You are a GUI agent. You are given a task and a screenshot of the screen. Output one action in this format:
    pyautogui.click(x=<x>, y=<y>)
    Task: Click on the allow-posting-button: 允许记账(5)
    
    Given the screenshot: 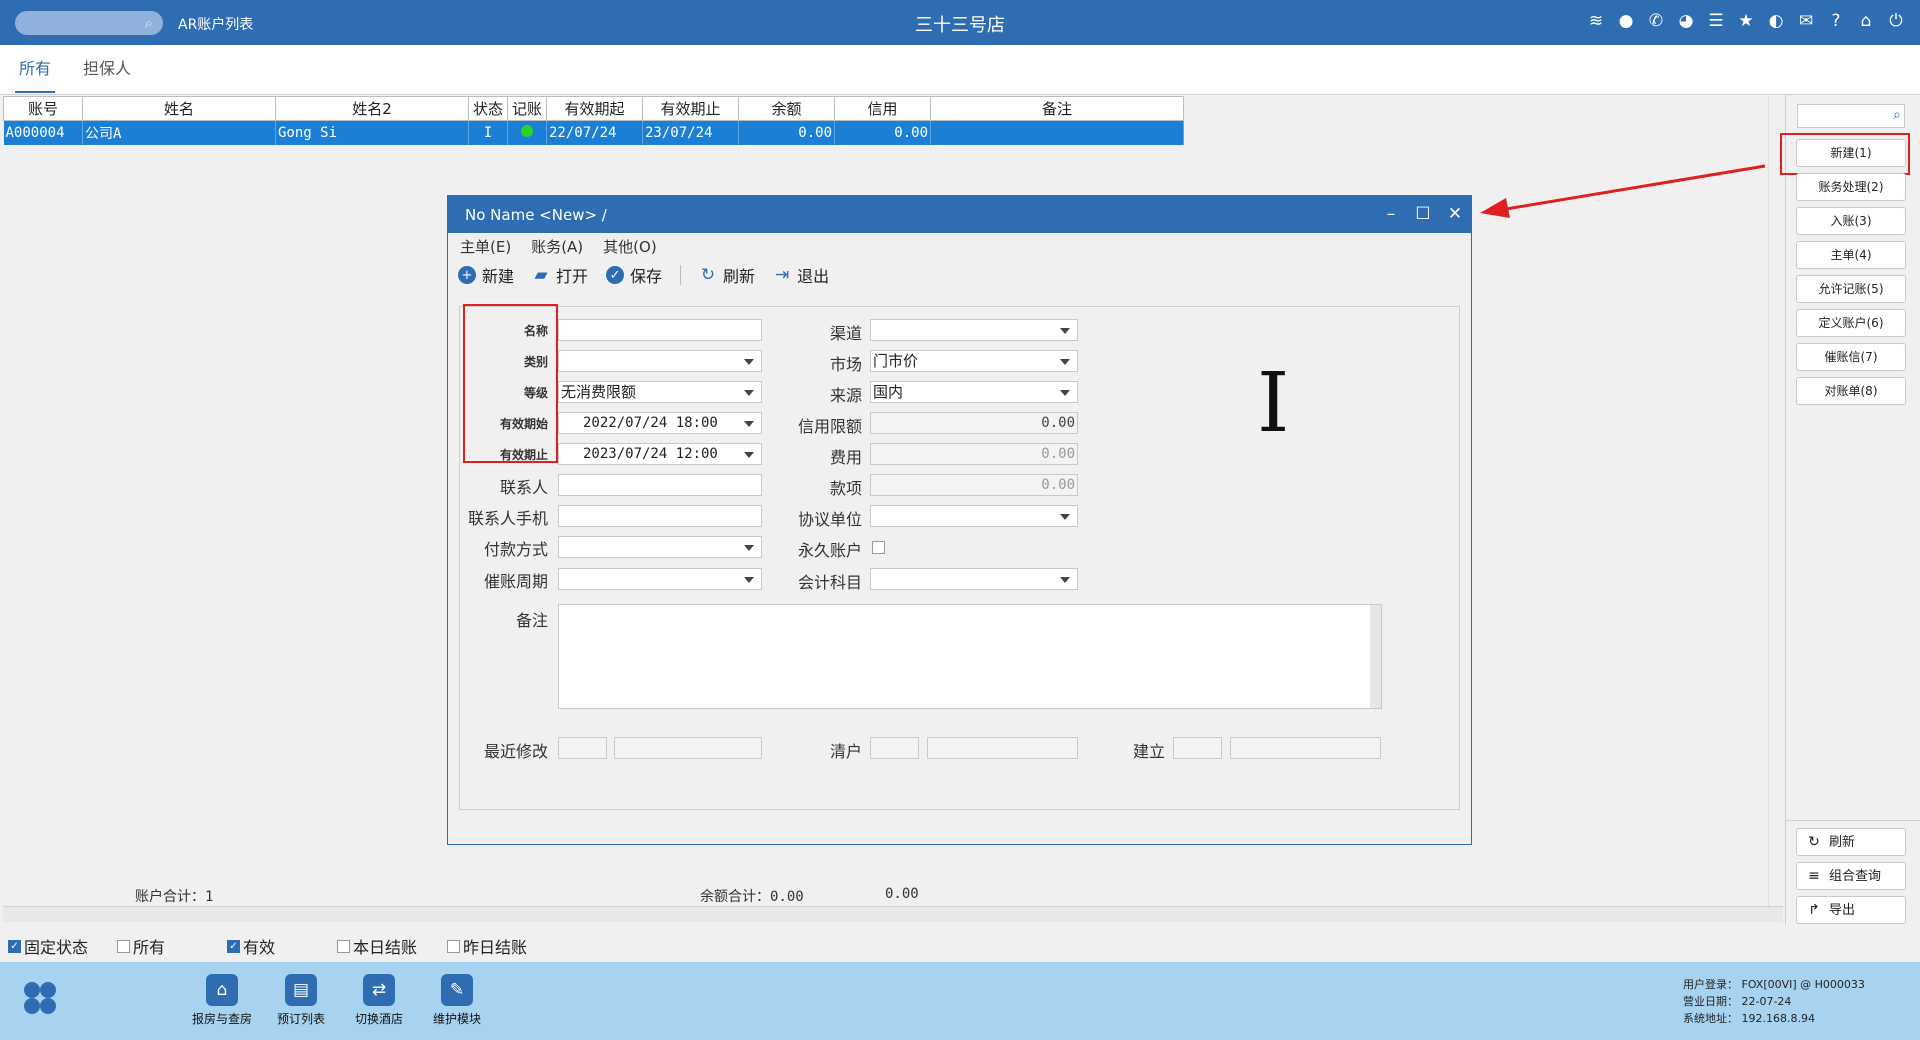 What is the action you would take?
    pyautogui.click(x=1851, y=289)
    